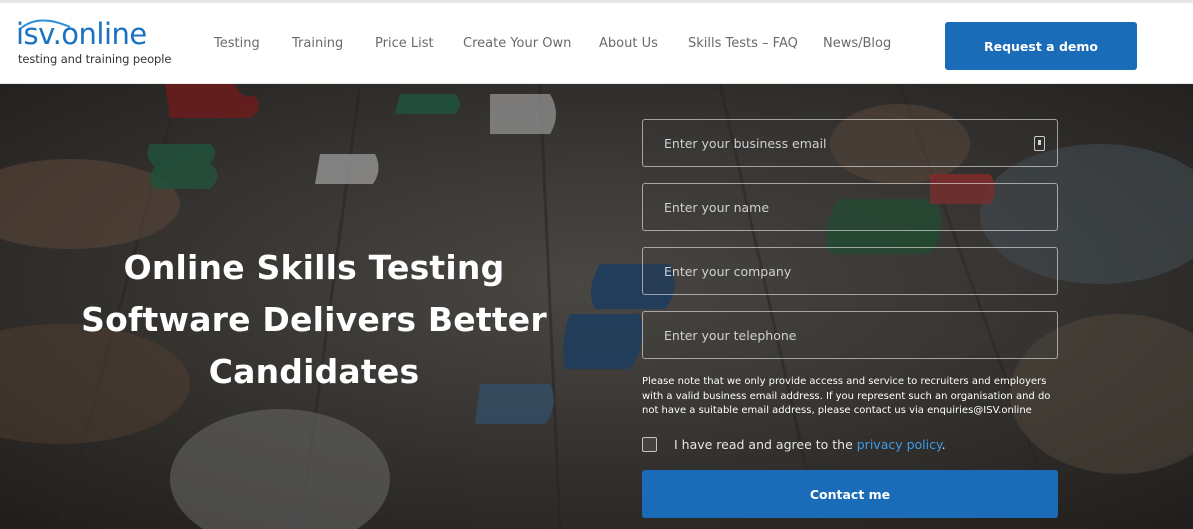 The width and height of the screenshot is (1193, 529). Describe the element at coordinates (237, 43) in the screenshot. I see `nav-item-testing: Testing` at that location.